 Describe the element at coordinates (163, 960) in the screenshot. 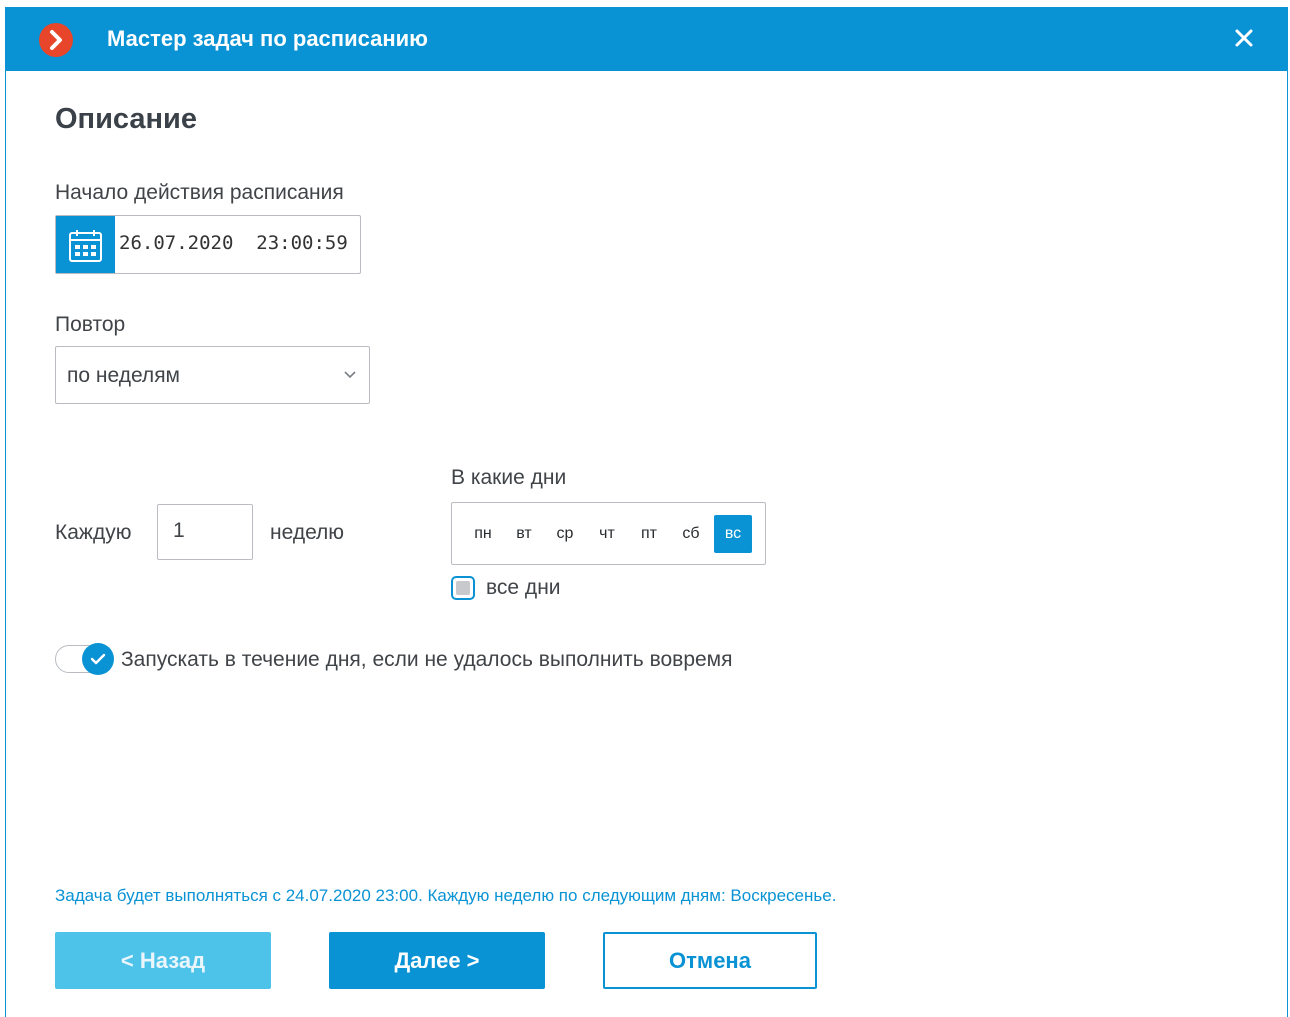

I see `back-button: < Назад` at that location.